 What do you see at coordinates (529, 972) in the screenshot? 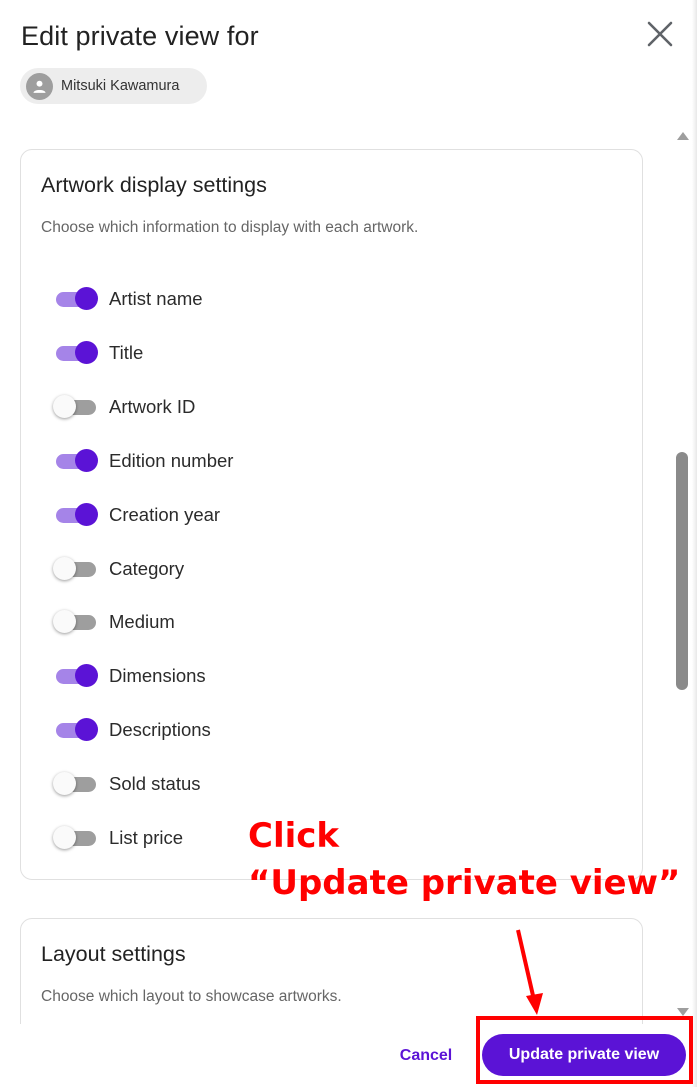
I see `annotation-arrow` at bounding box center [529, 972].